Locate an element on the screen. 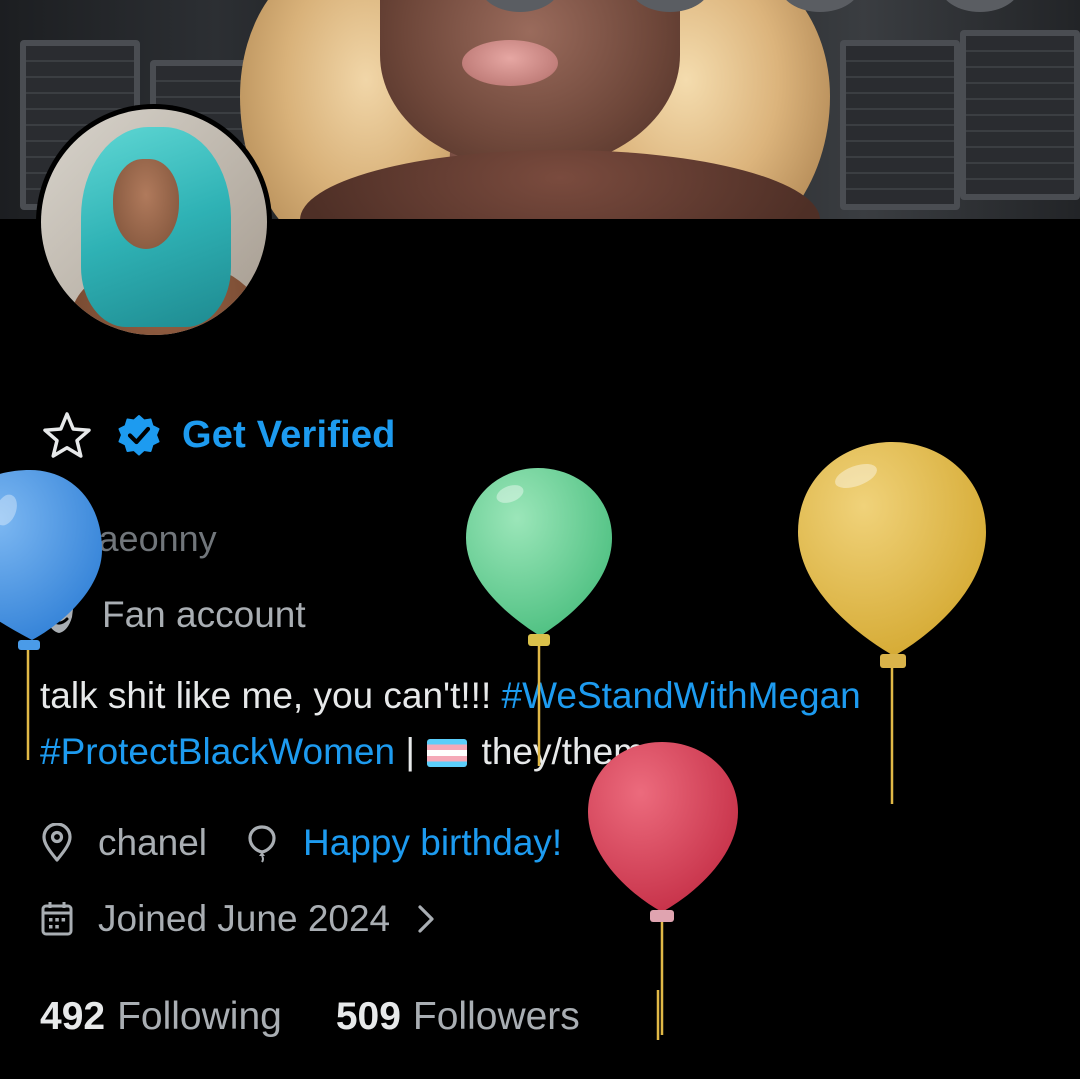  balloon-decoration-yellow is located at coordinates (892, 623).